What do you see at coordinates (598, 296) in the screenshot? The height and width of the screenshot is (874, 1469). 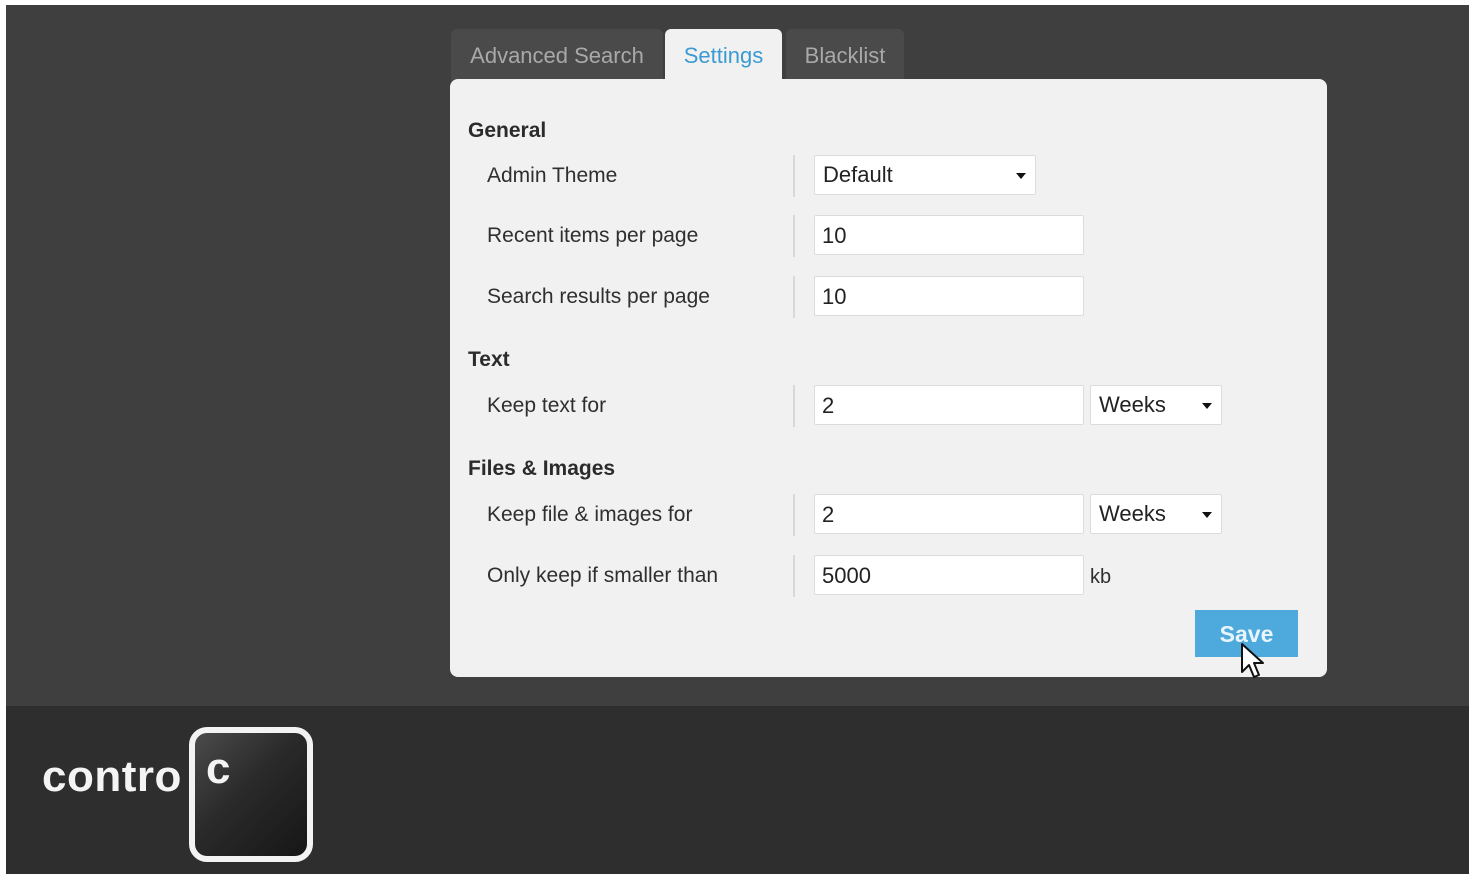 I see `search-results-label: Search results per page` at bounding box center [598, 296].